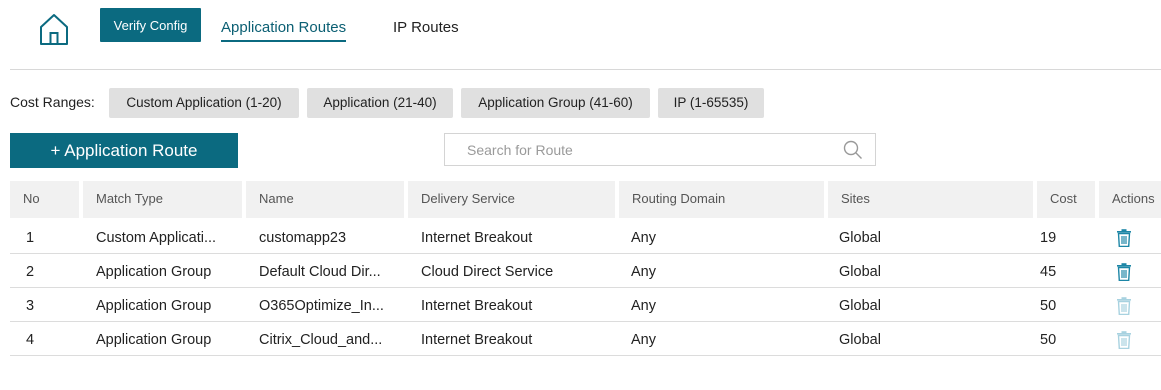  What do you see at coordinates (647, 150) in the screenshot?
I see `search-input` at bounding box center [647, 150].